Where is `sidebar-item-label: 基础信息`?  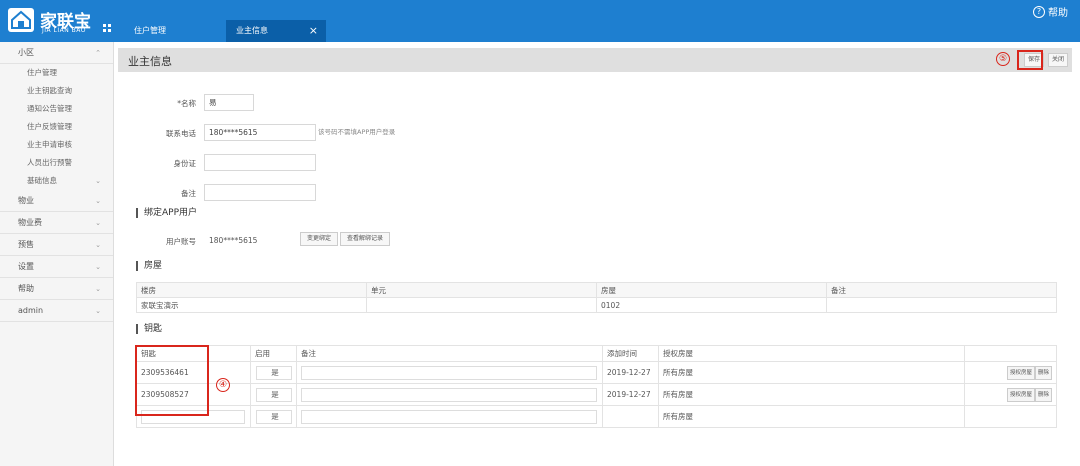 sidebar-item-label: 基础信息 is located at coordinates (42, 180).